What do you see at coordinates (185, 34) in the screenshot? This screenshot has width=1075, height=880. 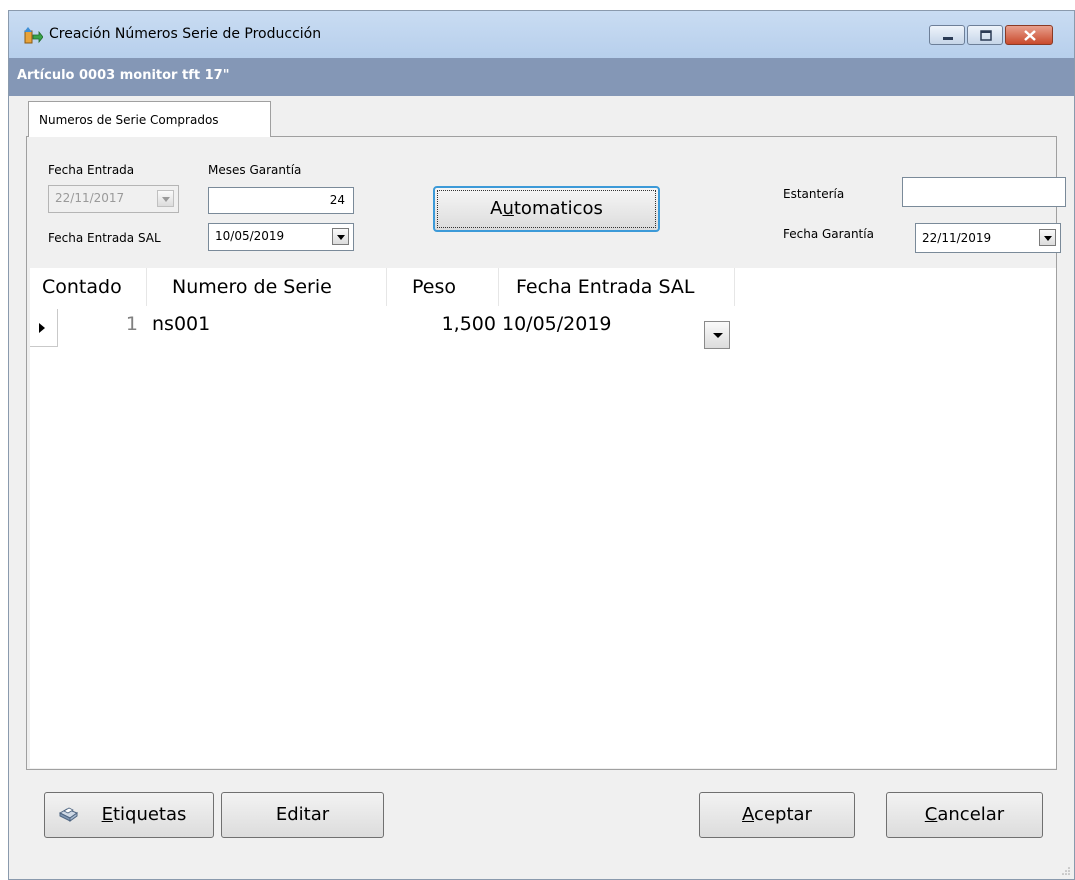 I see `window-title: Creación Números Serie de Producción` at bounding box center [185, 34].